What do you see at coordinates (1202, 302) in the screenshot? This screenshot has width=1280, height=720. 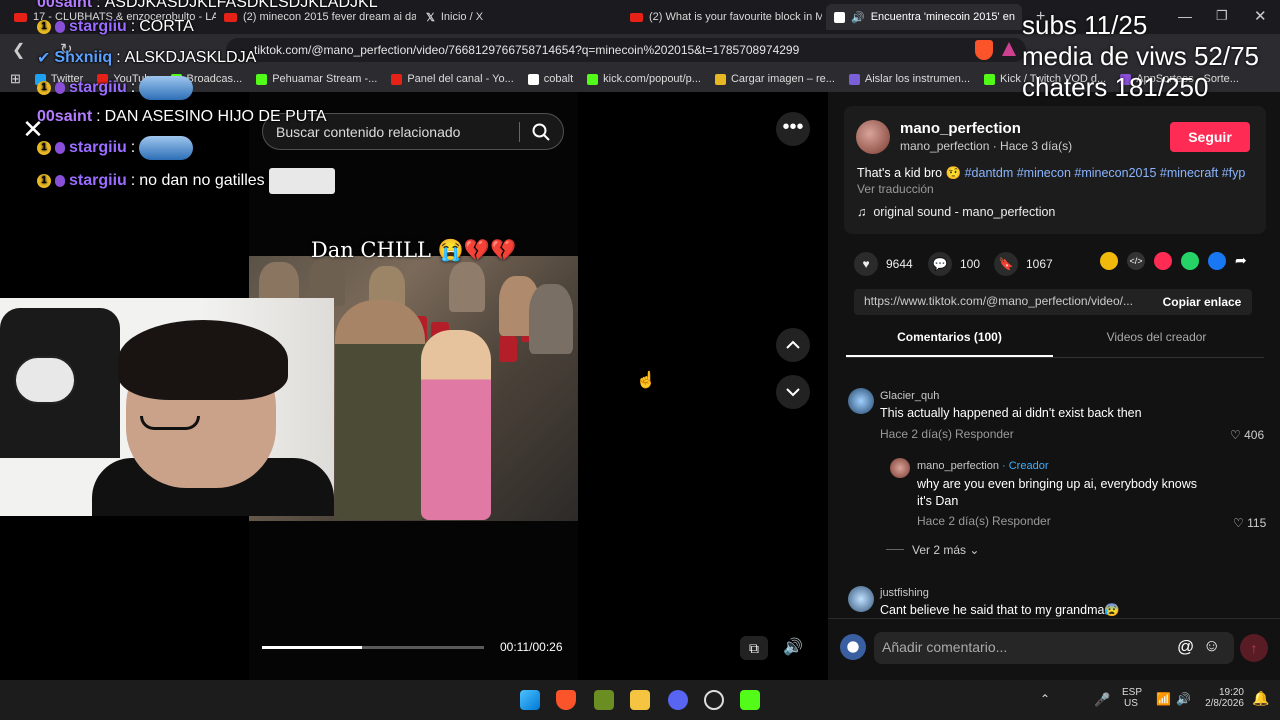 I see `copy-link-button: Copiar enlace` at bounding box center [1202, 302].